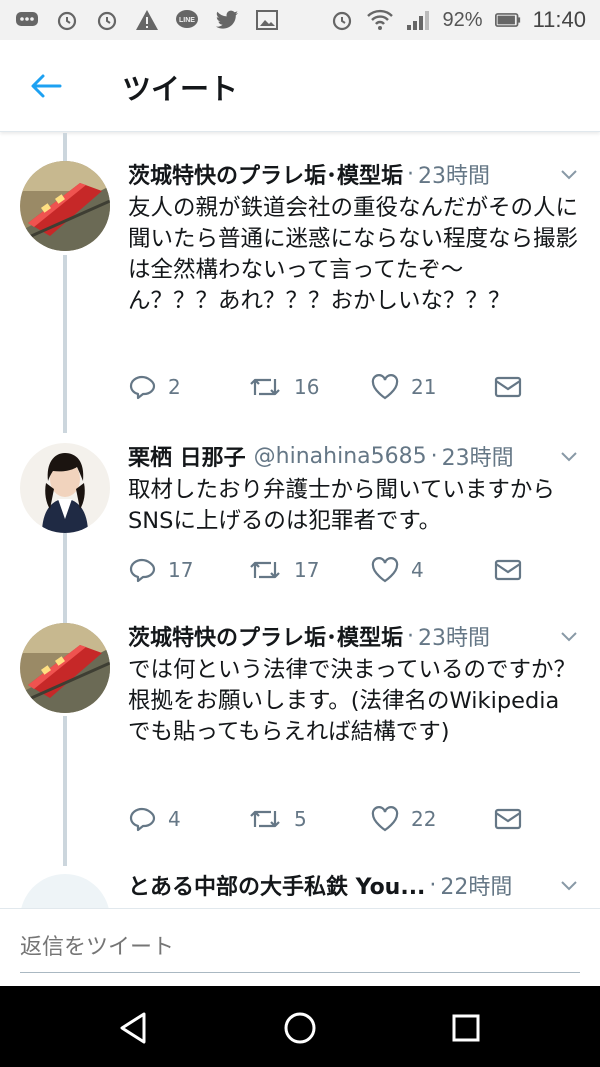 The image size is (600, 1067). I want to click on retweet-button: 16, so click(283, 387).